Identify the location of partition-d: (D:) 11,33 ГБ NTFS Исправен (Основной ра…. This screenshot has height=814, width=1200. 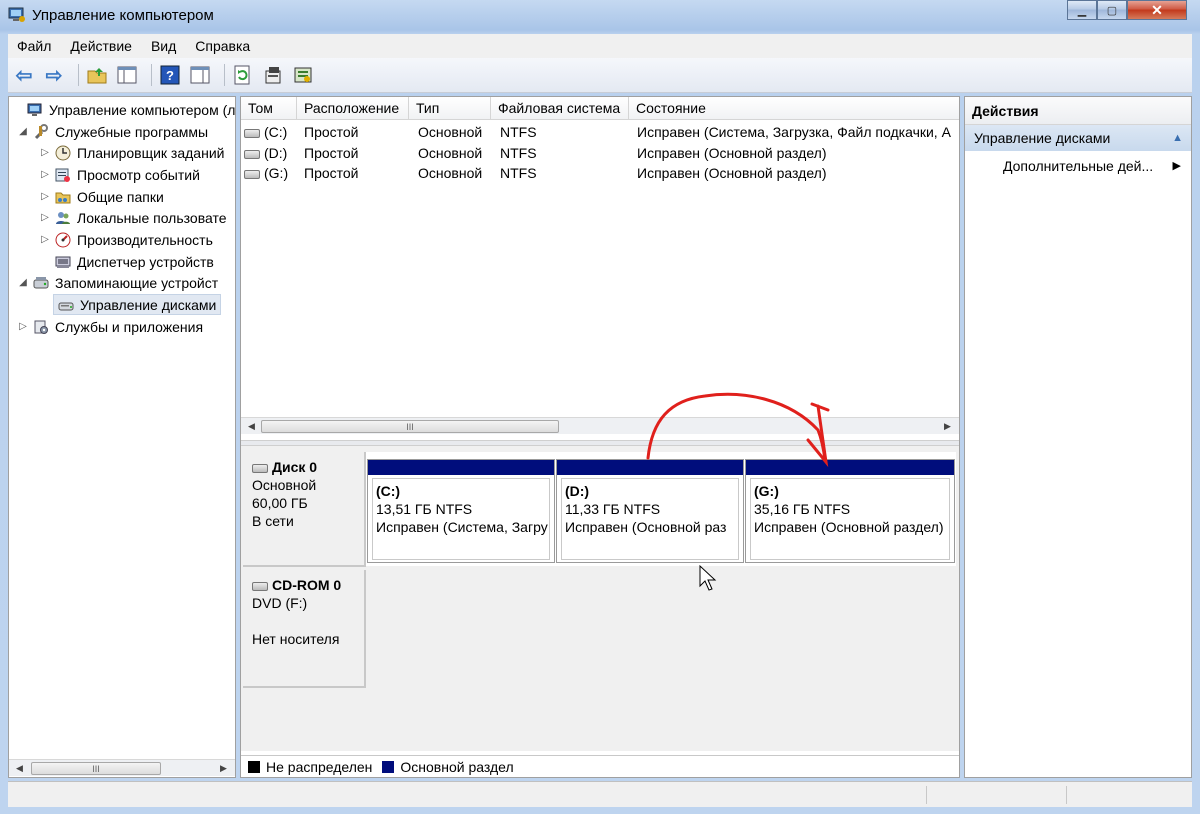
(650, 511).